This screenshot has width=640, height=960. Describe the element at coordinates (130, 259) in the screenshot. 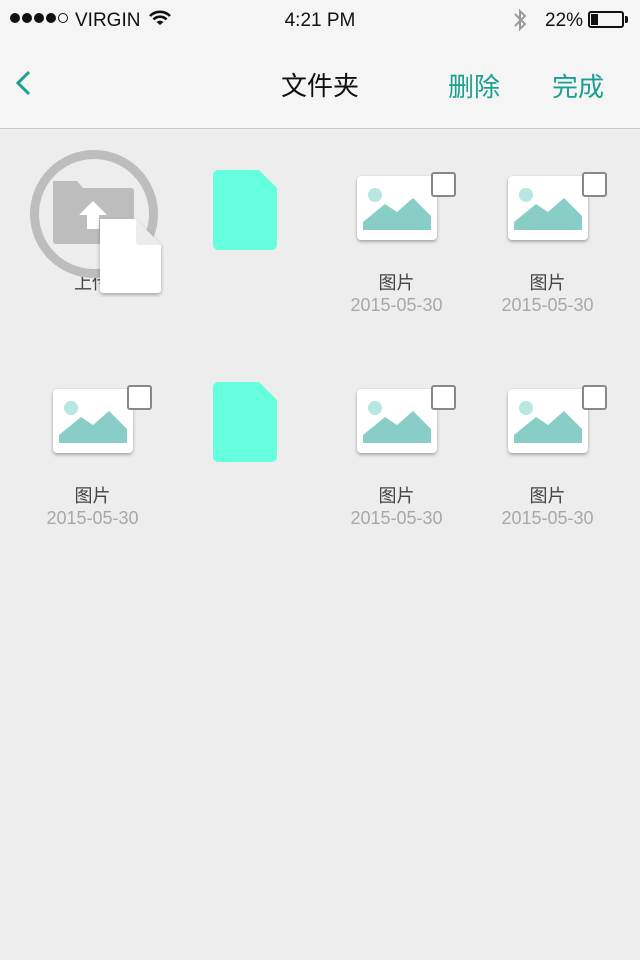

I see `dragging-file-icon` at that location.